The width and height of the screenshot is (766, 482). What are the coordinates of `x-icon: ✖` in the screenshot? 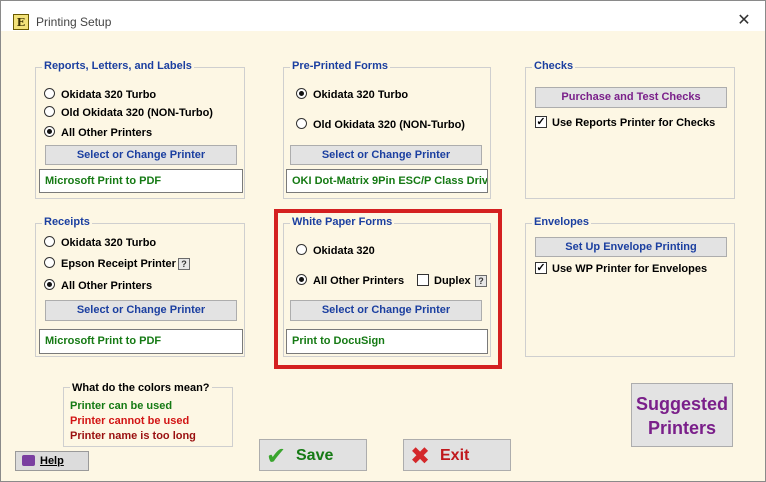 It's located at (420, 456).